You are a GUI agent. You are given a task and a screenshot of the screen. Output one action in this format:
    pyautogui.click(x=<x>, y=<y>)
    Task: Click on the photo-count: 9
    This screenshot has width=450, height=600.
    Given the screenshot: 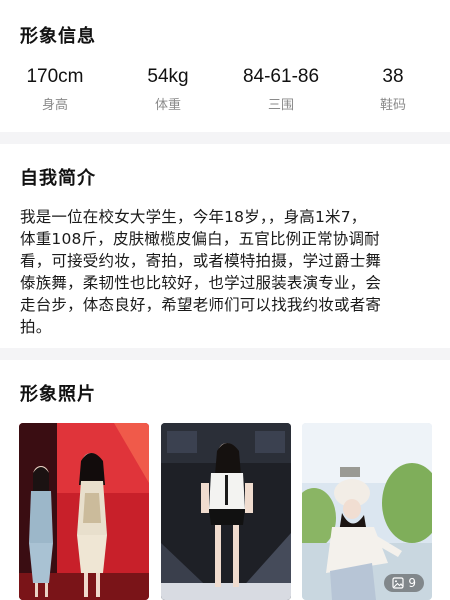 What is the action you would take?
    pyautogui.click(x=412, y=583)
    